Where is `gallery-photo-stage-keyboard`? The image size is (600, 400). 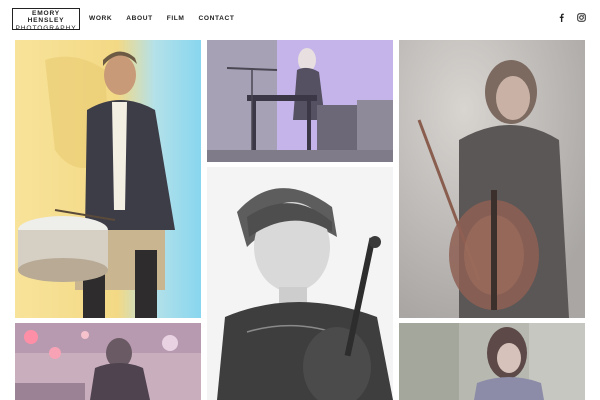 gallery-photo-stage-keyboard is located at coordinates (300, 101).